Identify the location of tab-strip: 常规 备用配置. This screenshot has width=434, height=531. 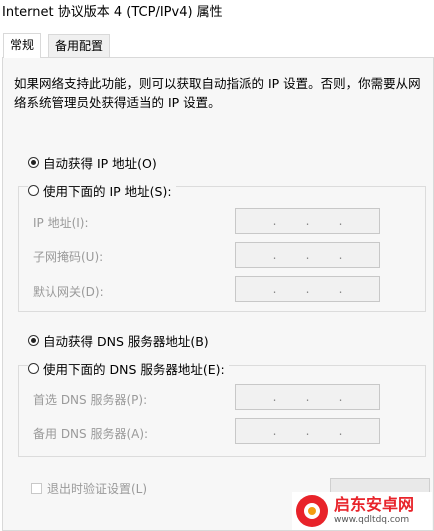
(217, 45).